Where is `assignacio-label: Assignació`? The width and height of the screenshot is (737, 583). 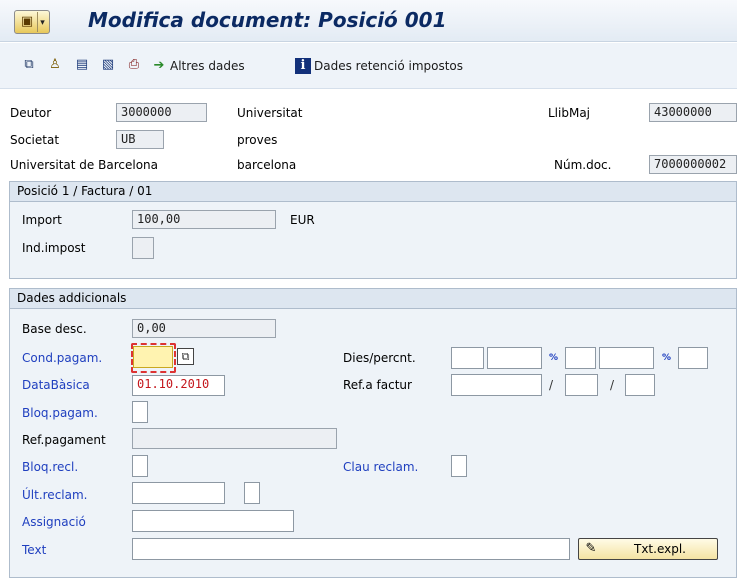
assignacio-label: Assignació is located at coordinates (54, 522).